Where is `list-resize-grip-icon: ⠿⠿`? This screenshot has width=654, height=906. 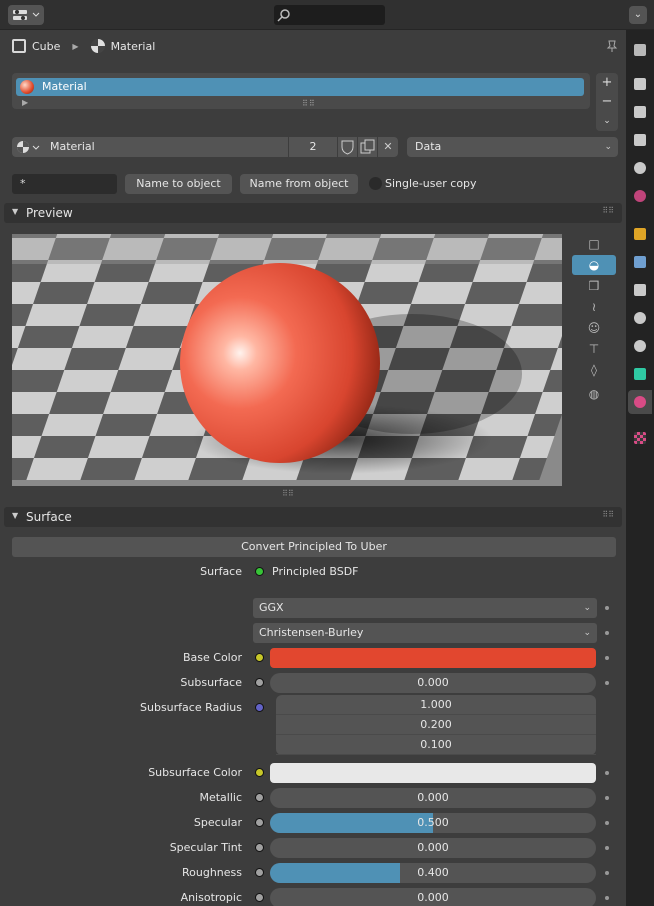 list-resize-grip-icon: ⠿⠿ is located at coordinates (309, 103).